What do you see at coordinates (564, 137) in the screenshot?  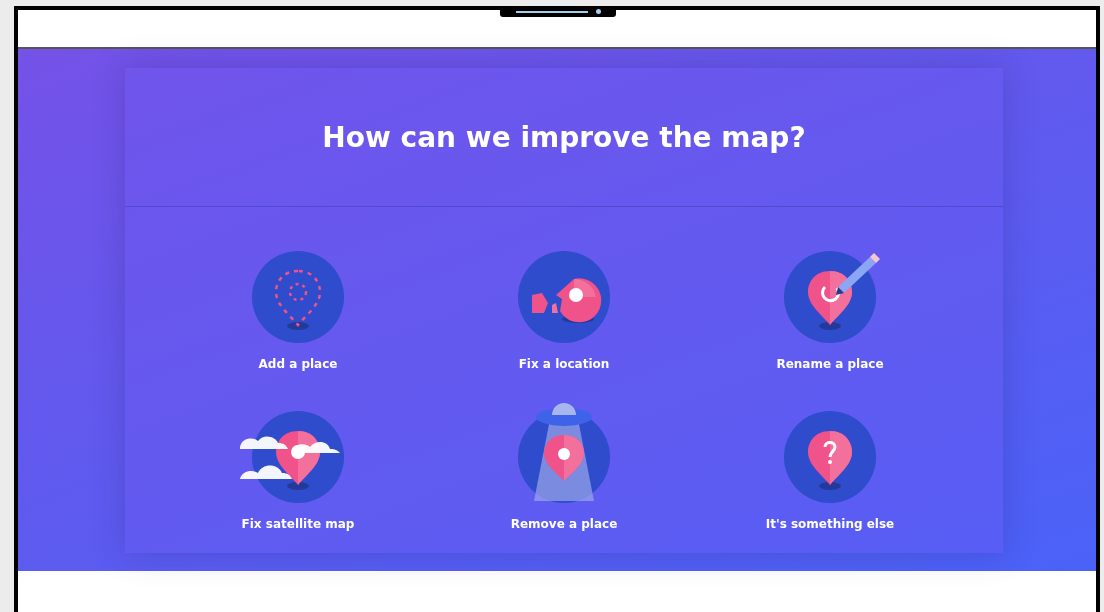 I see `panel-title: How can we improve the map?` at bounding box center [564, 137].